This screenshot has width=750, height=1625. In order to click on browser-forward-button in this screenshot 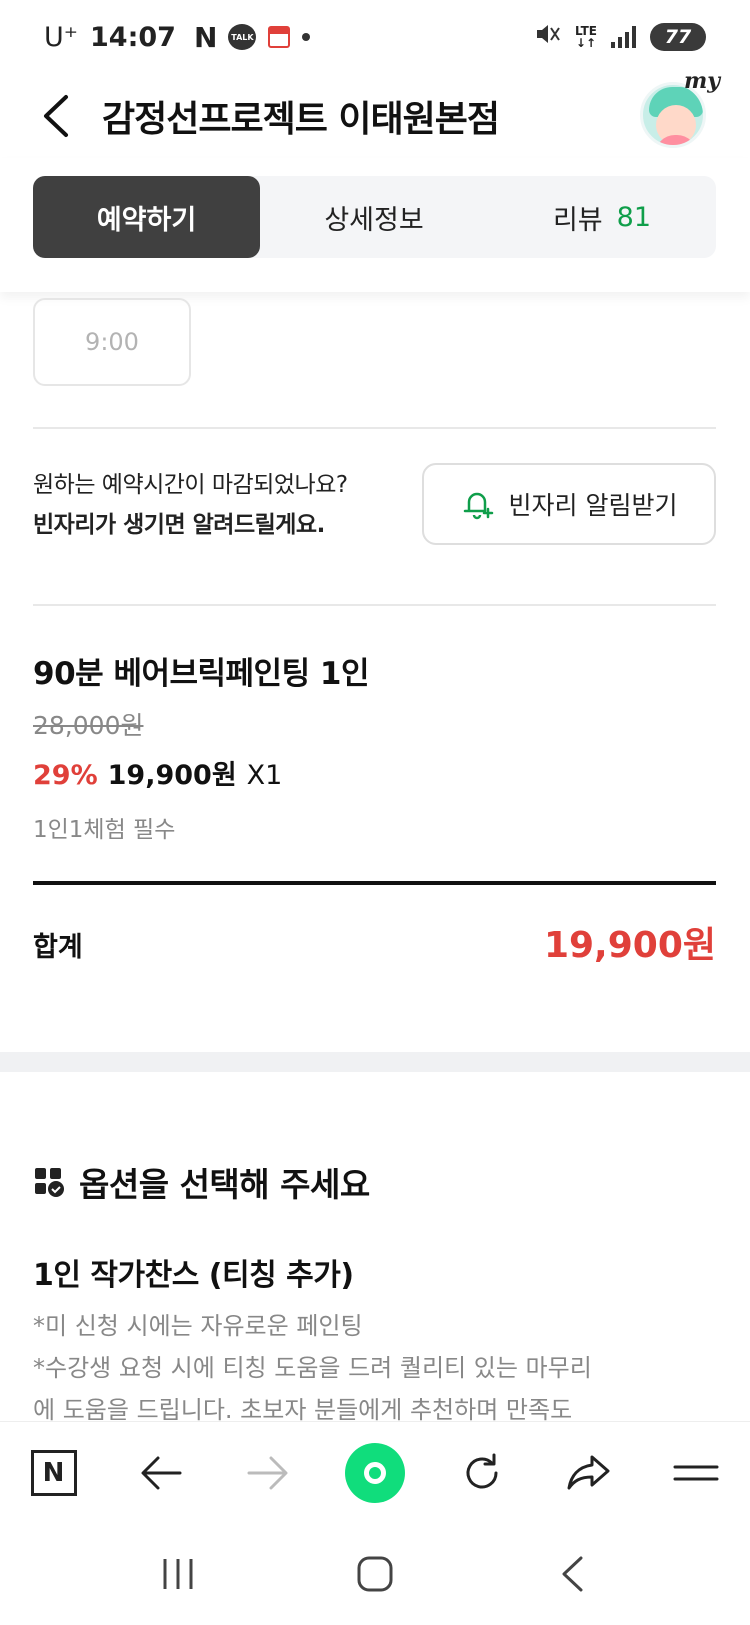, I will do `click(267, 1472)`.